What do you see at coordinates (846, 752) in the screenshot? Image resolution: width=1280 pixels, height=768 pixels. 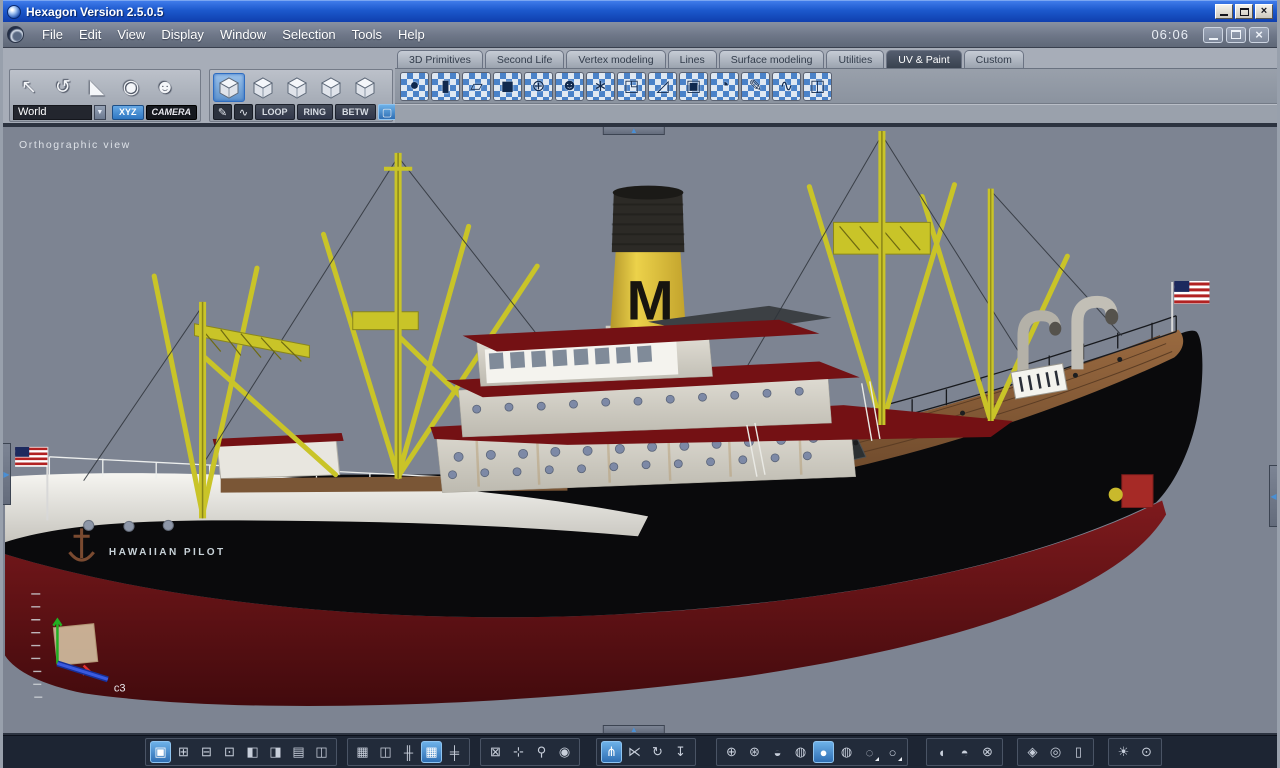 I see `textured-display-icon: ◍` at bounding box center [846, 752].